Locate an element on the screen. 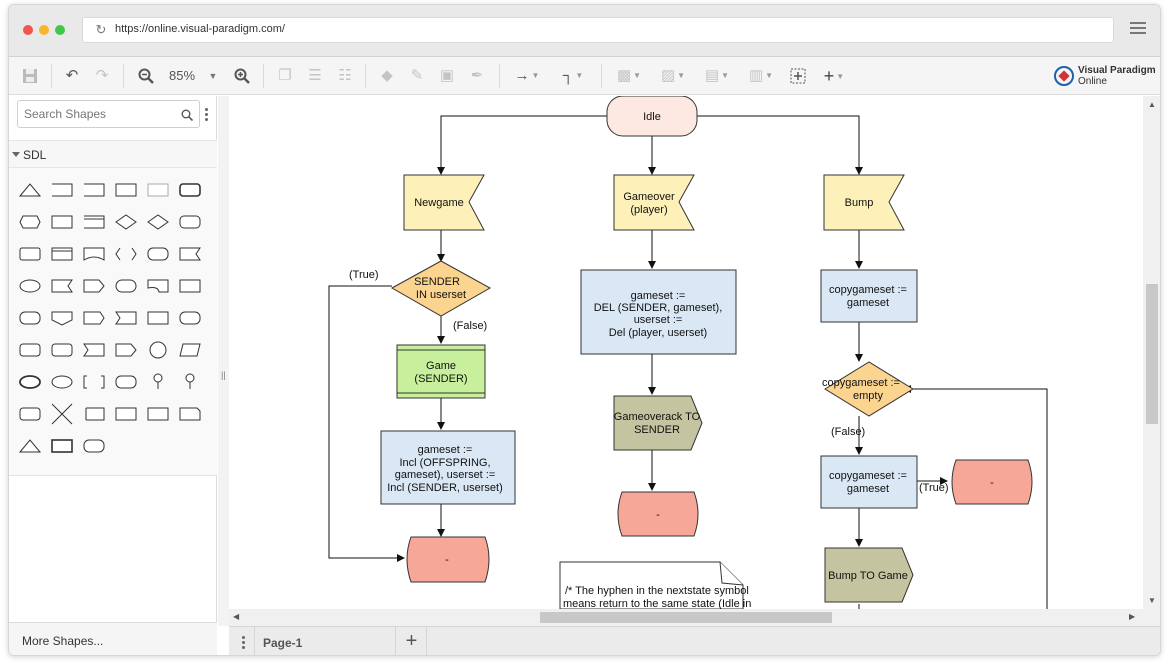 The height and width of the screenshot is (665, 1170). format-painter-icon: ✒ is located at coordinates (477, 76).